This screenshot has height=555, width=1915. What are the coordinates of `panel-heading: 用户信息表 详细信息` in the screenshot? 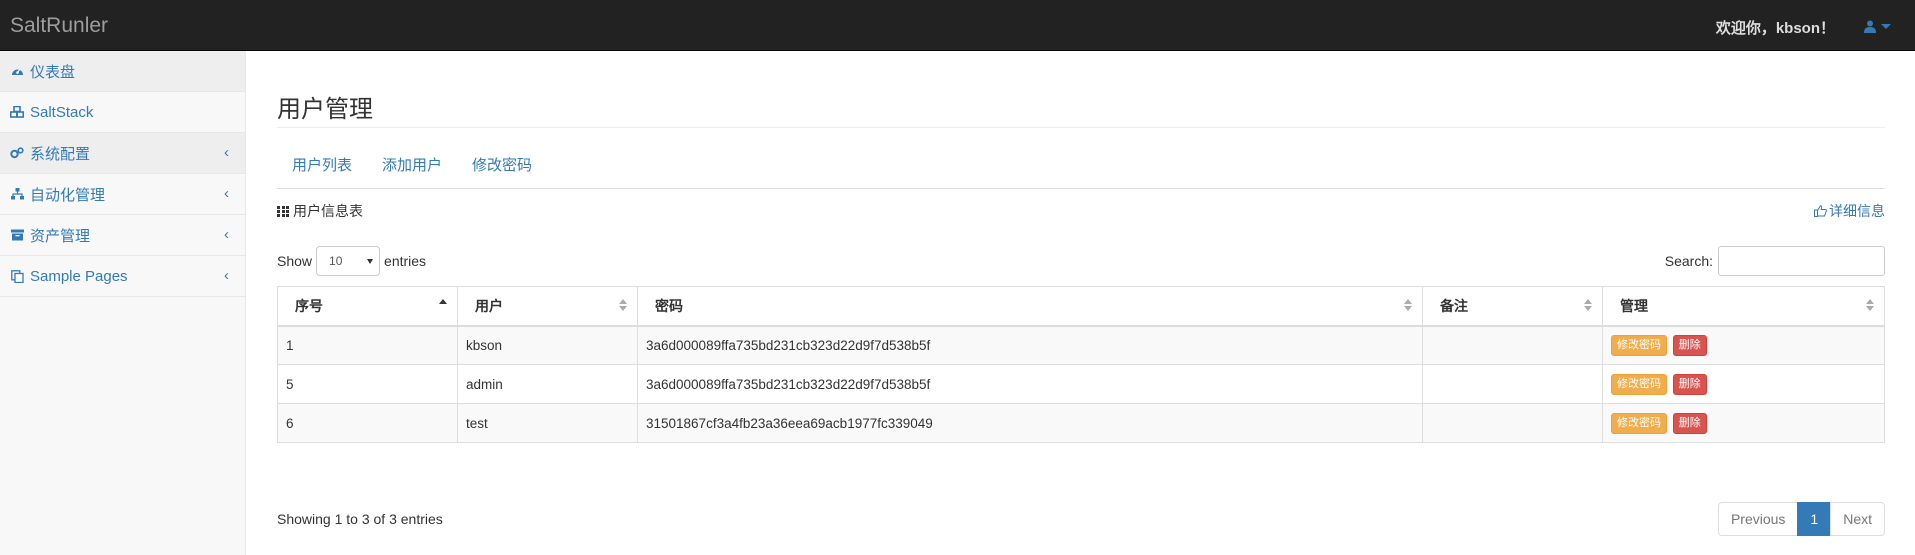 It's located at (1081, 211).